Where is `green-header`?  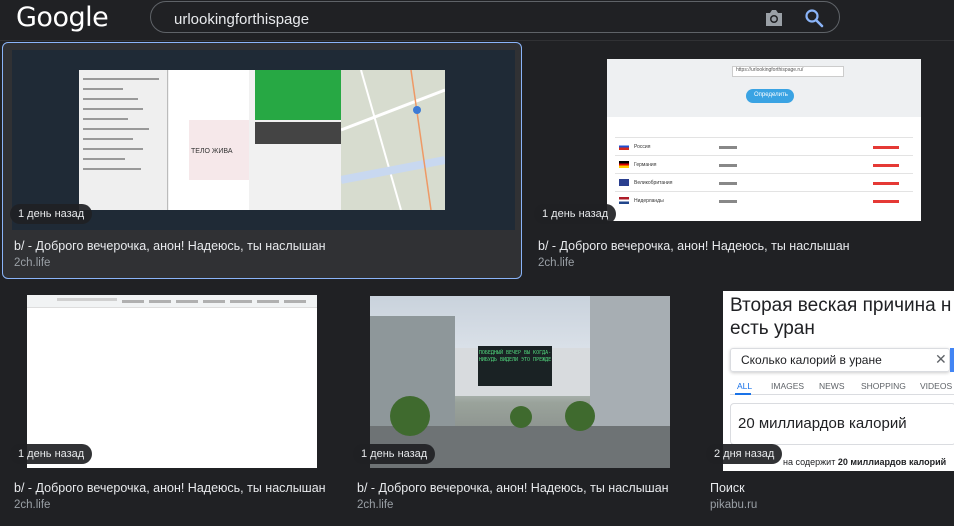
green-header is located at coordinates (298, 95).